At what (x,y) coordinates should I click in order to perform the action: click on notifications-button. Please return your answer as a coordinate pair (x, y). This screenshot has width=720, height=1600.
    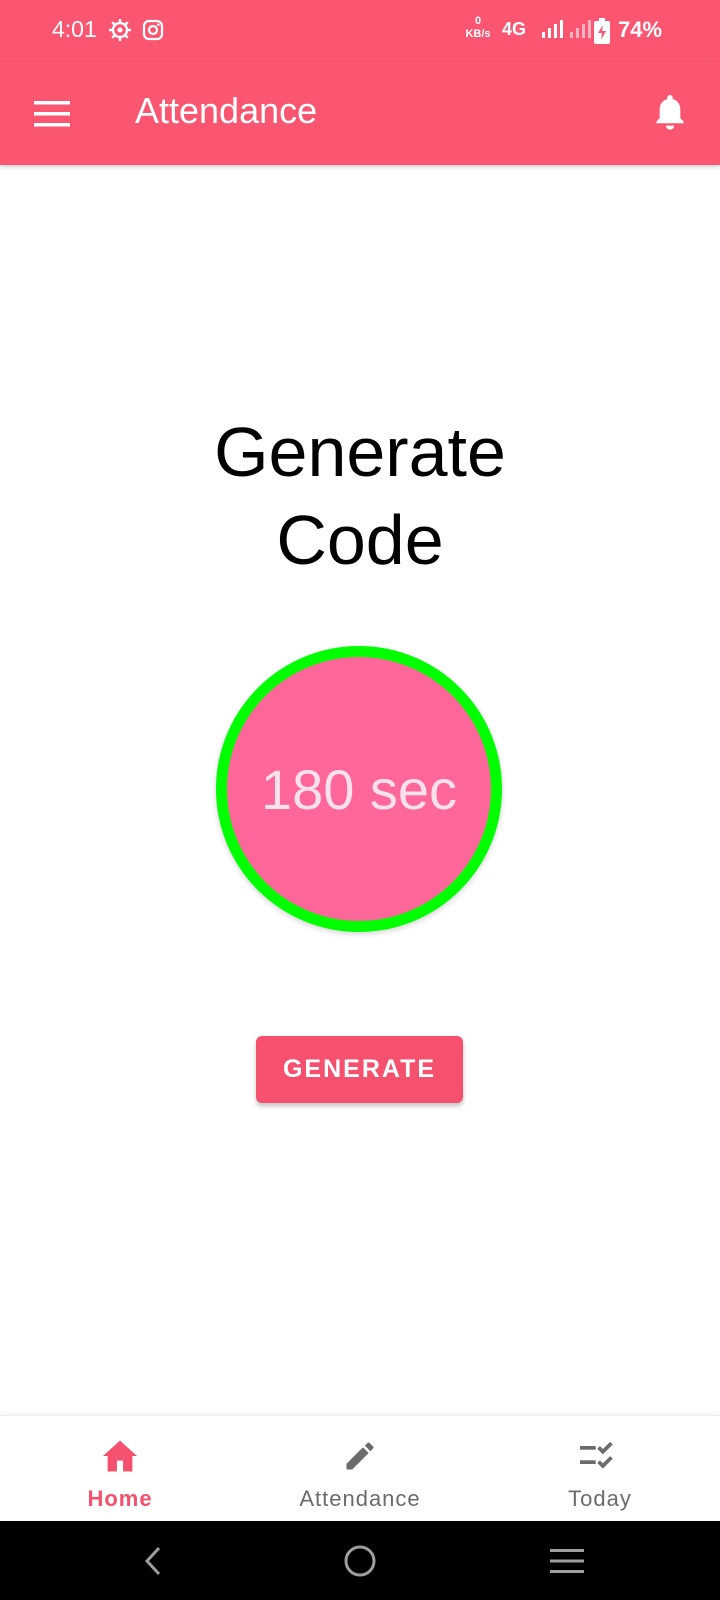
    Looking at the image, I should click on (670, 112).